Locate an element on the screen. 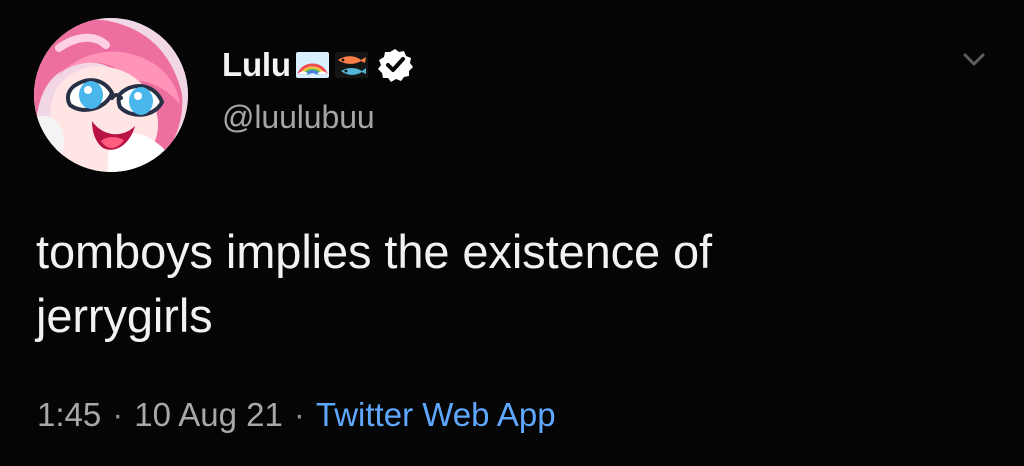 The height and width of the screenshot is (466, 1024). verified-badge-icon is located at coordinates (395, 65).